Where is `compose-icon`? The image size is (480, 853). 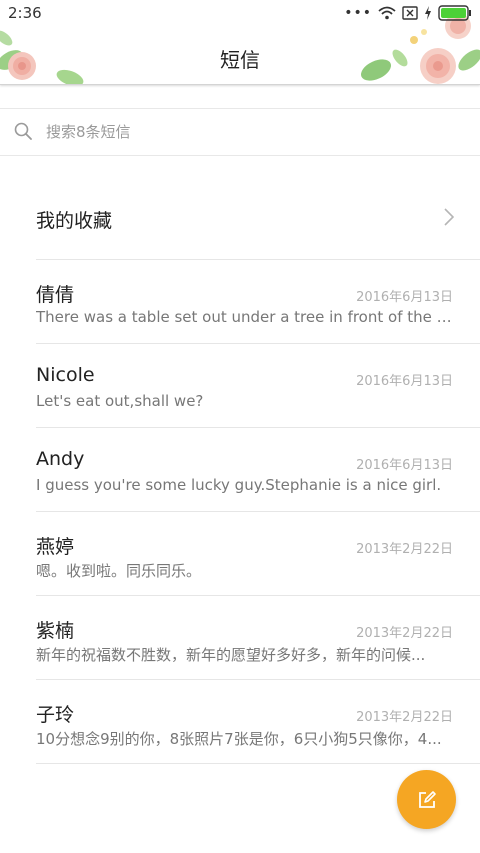
compose-icon is located at coordinates (427, 799).